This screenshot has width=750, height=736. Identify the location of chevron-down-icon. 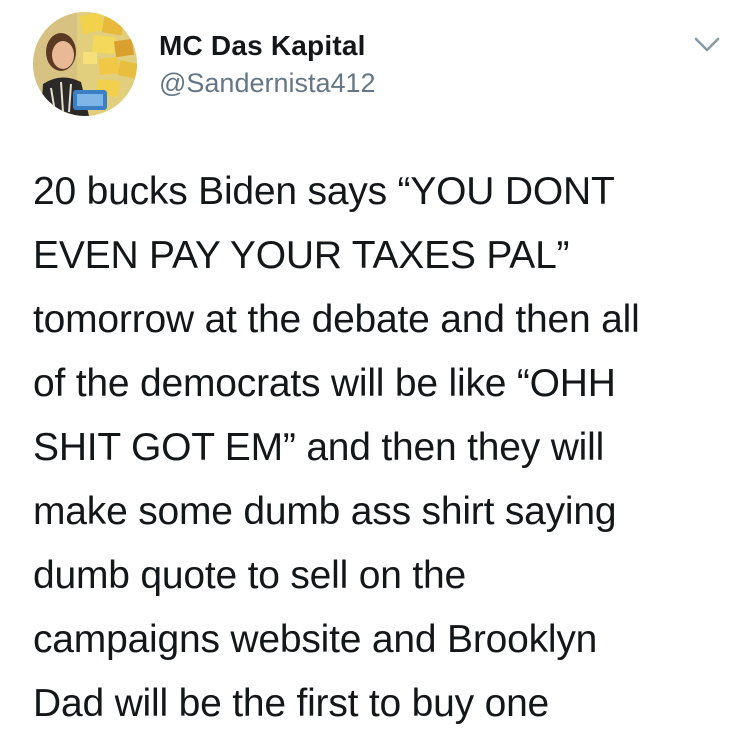
(707, 45).